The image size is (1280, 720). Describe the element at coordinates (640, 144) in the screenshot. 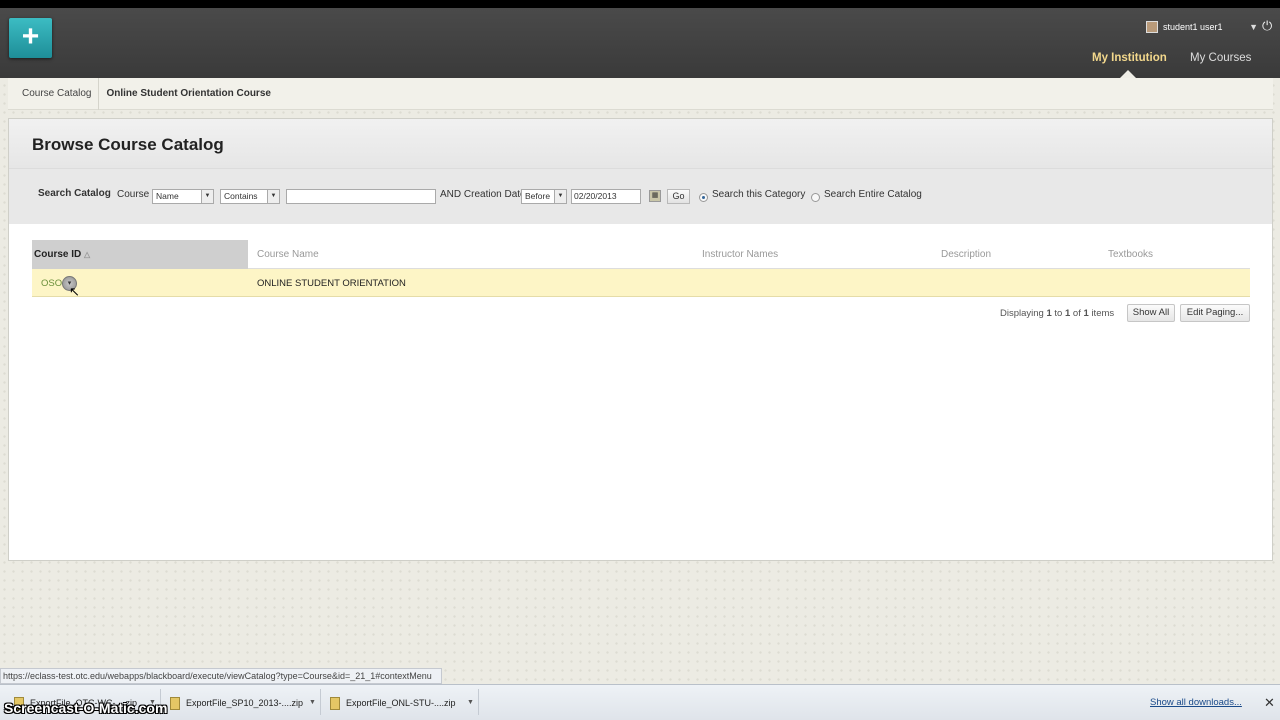

I see `page-header: Browse Course Catalog` at that location.